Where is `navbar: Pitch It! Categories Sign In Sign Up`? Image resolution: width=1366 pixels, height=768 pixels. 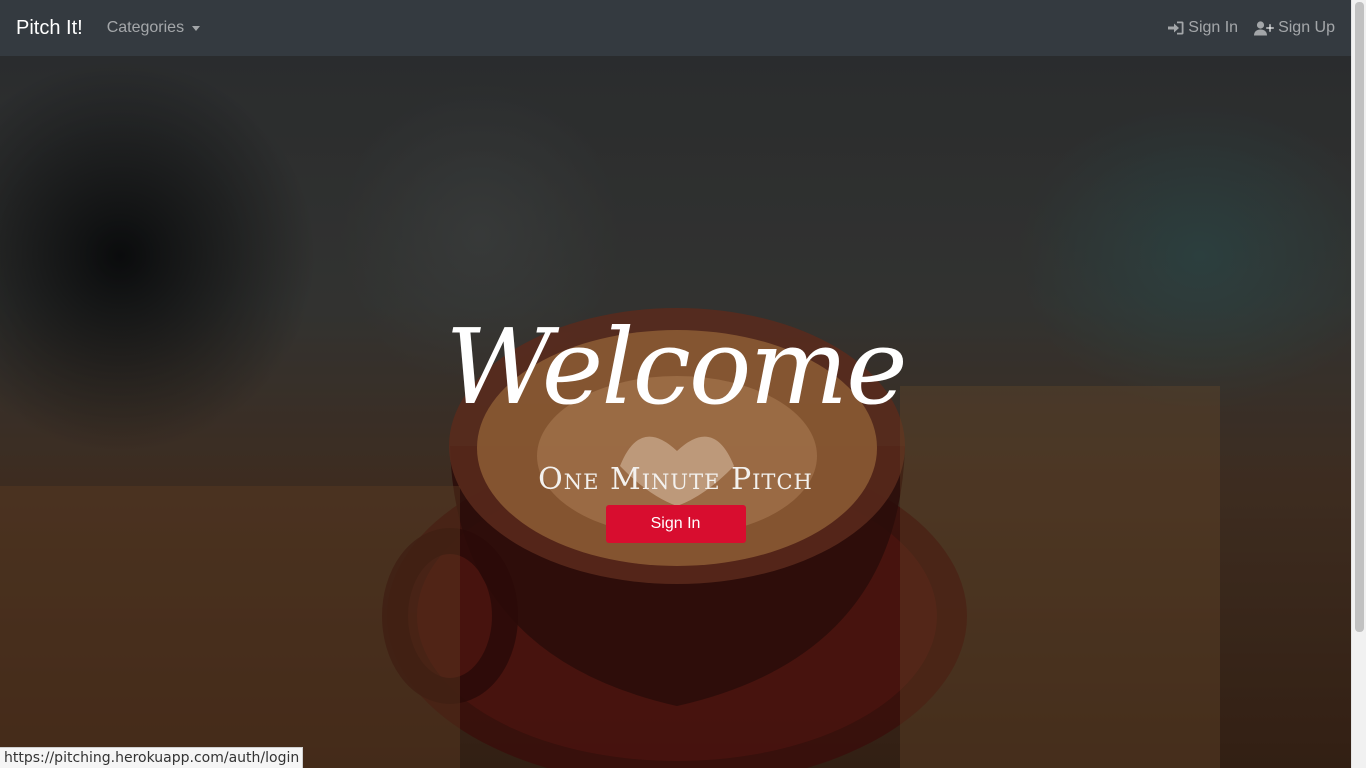 navbar: Pitch It! Categories Sign In Sign Up is located at coordinates (675, 28).